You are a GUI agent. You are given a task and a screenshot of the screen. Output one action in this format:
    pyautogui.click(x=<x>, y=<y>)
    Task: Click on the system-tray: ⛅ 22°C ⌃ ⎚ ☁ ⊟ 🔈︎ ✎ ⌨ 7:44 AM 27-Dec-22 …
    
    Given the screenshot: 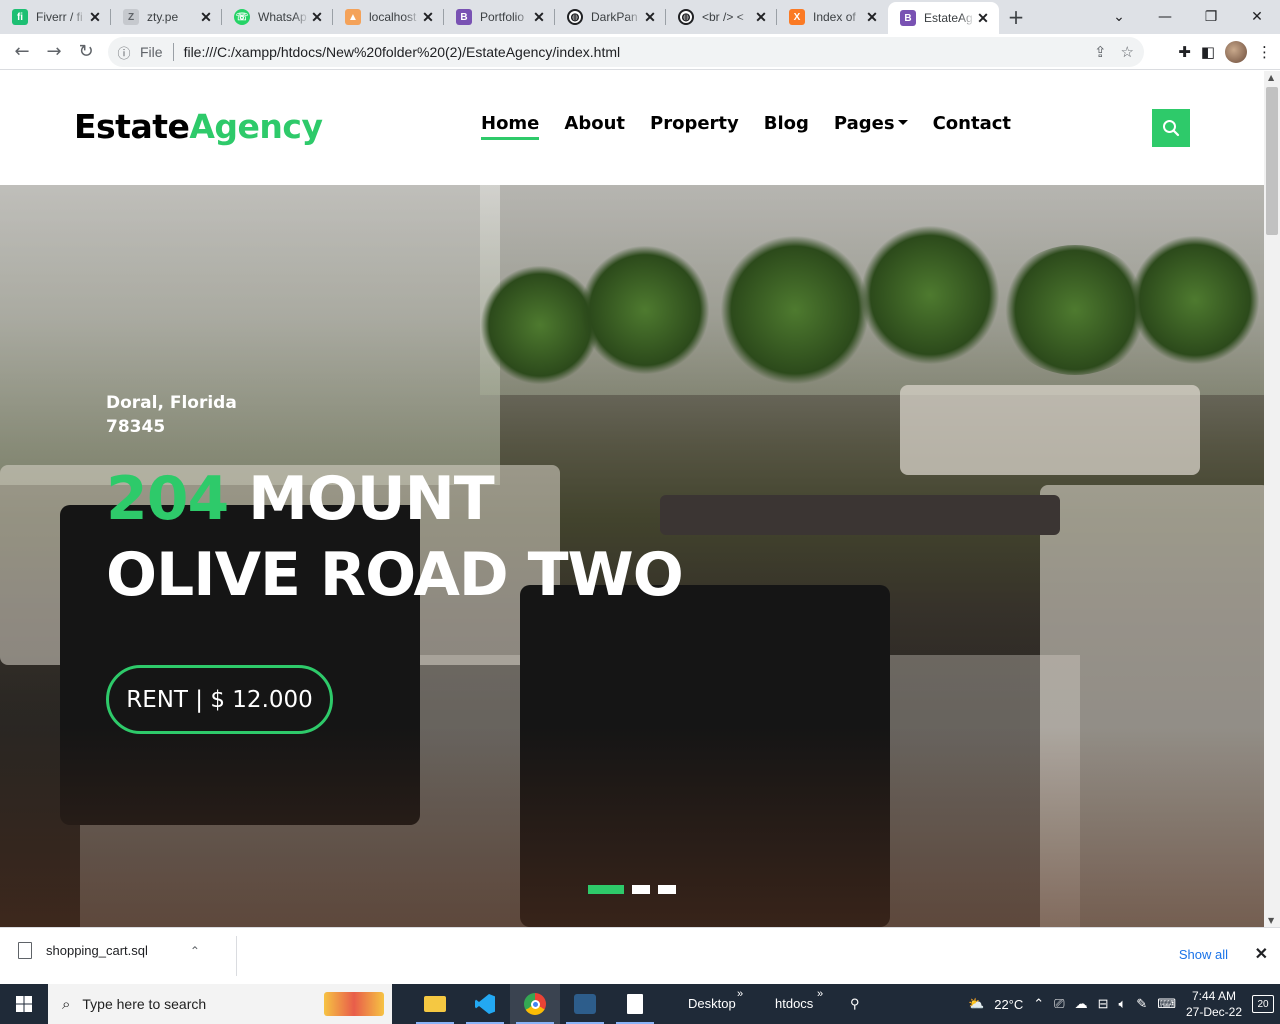 What is the action you would take?
    pyautogui.click(x=1124, y=1004)
    